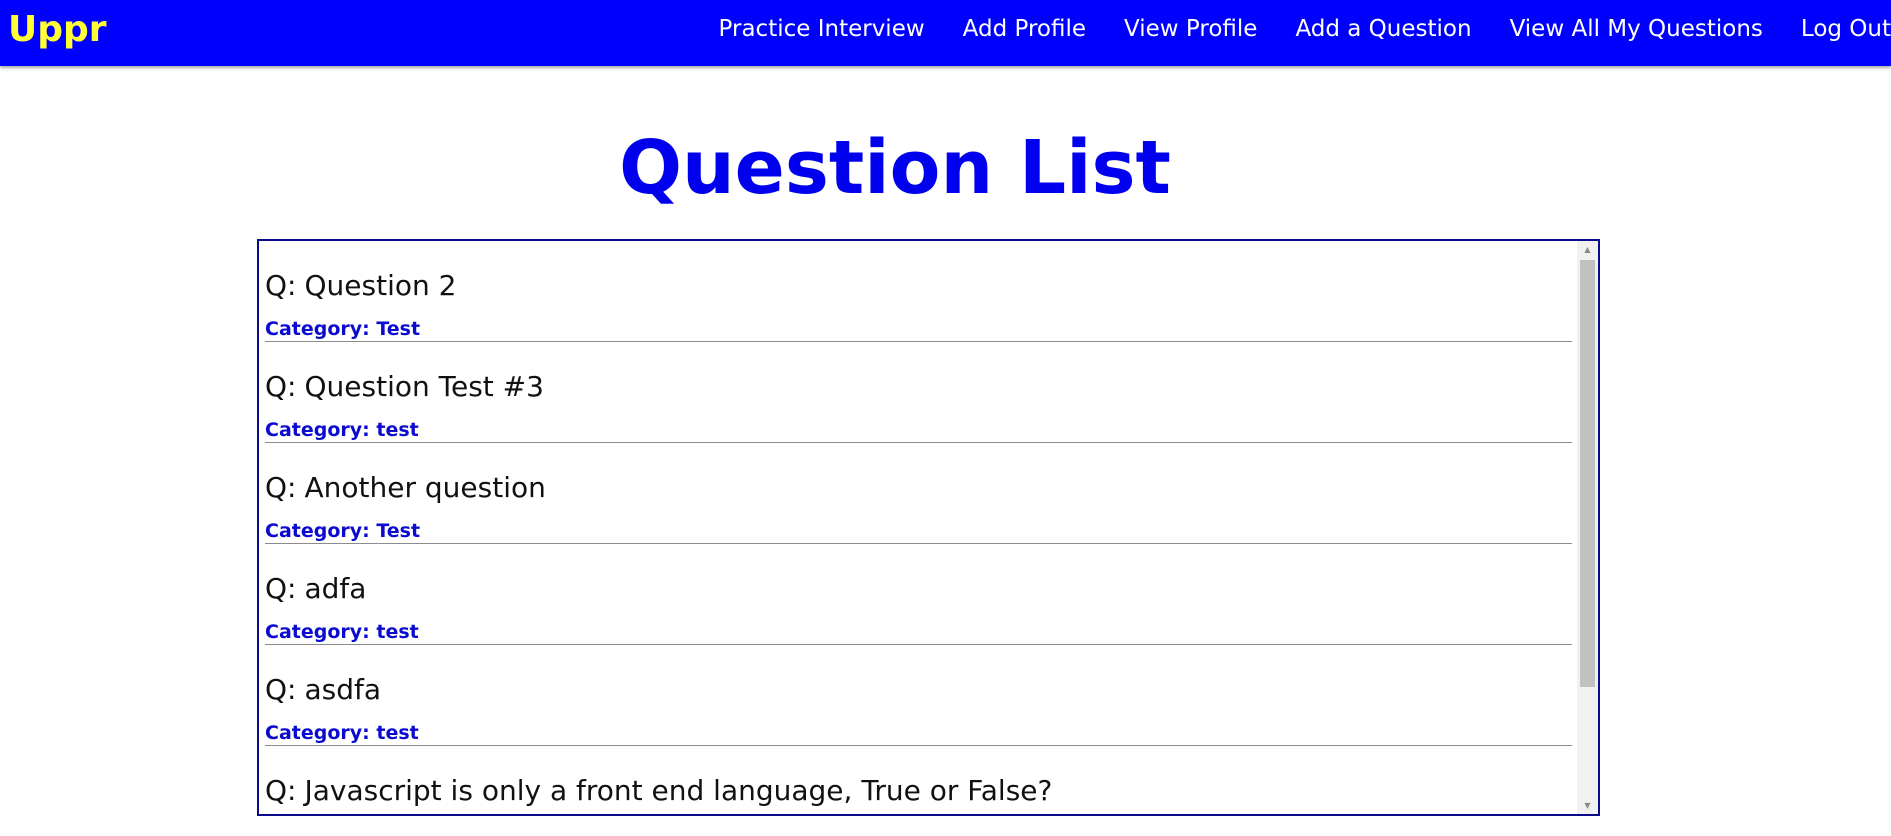 Image resolution: width=1891 pixels, height=836 pixels. I want to click on nav-link-add-profile: Add Profile, so click(1024, 29).